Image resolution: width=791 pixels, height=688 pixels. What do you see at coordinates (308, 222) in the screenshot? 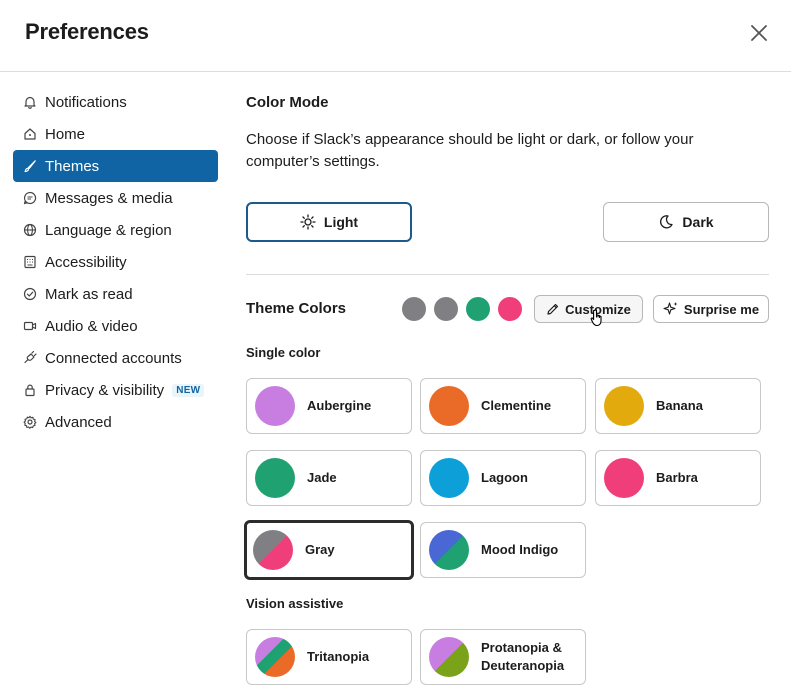
I see `sun-icon` at bounding box center [308, 222].